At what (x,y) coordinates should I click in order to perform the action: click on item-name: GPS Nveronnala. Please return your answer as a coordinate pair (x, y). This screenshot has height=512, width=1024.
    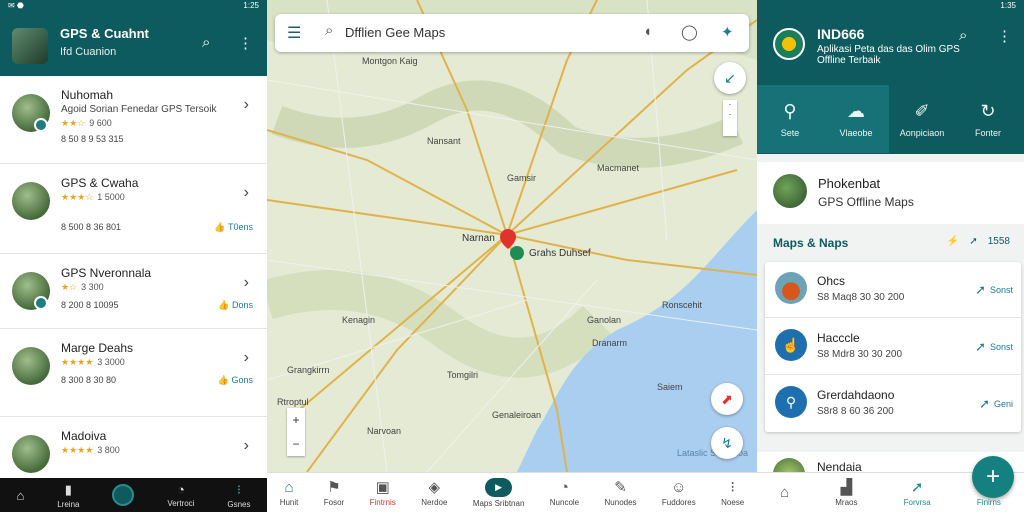
    Looking at the image, I should click on (106, 273).